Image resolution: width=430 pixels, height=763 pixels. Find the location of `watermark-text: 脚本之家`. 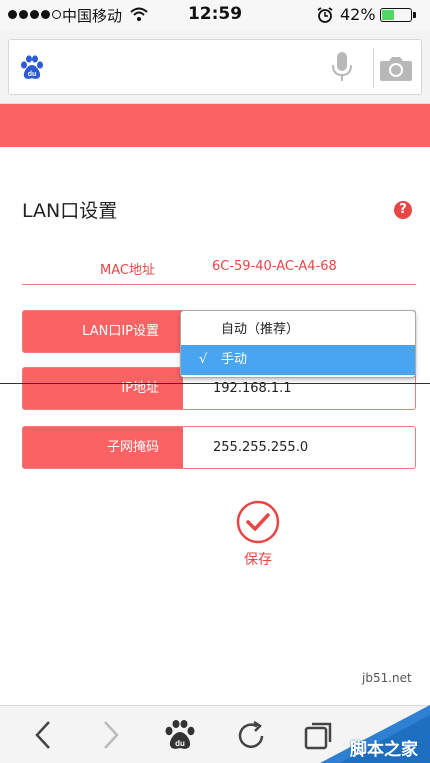

watermark-text: 脚本之家 is located at coordinates (384, 750).